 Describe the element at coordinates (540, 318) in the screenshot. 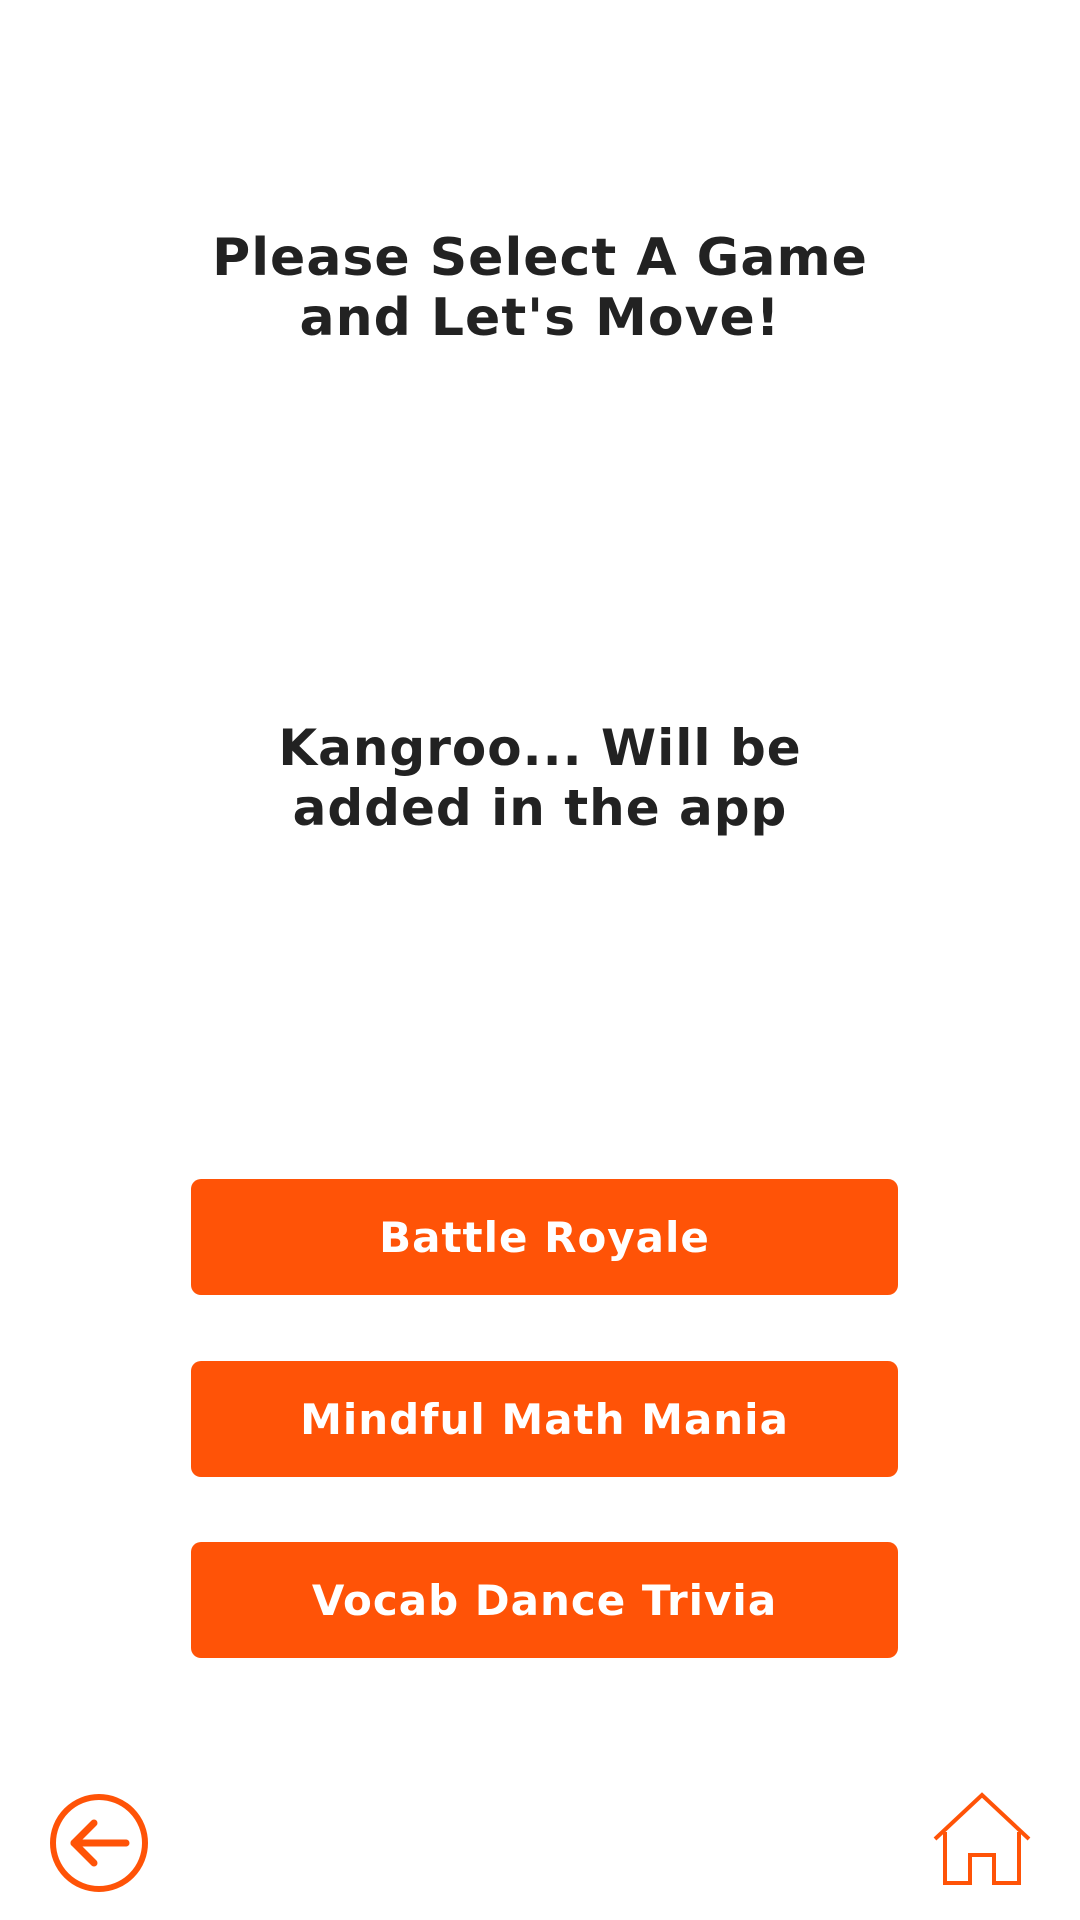

I see `page-title-line-2: and Let's Move!` at that location.